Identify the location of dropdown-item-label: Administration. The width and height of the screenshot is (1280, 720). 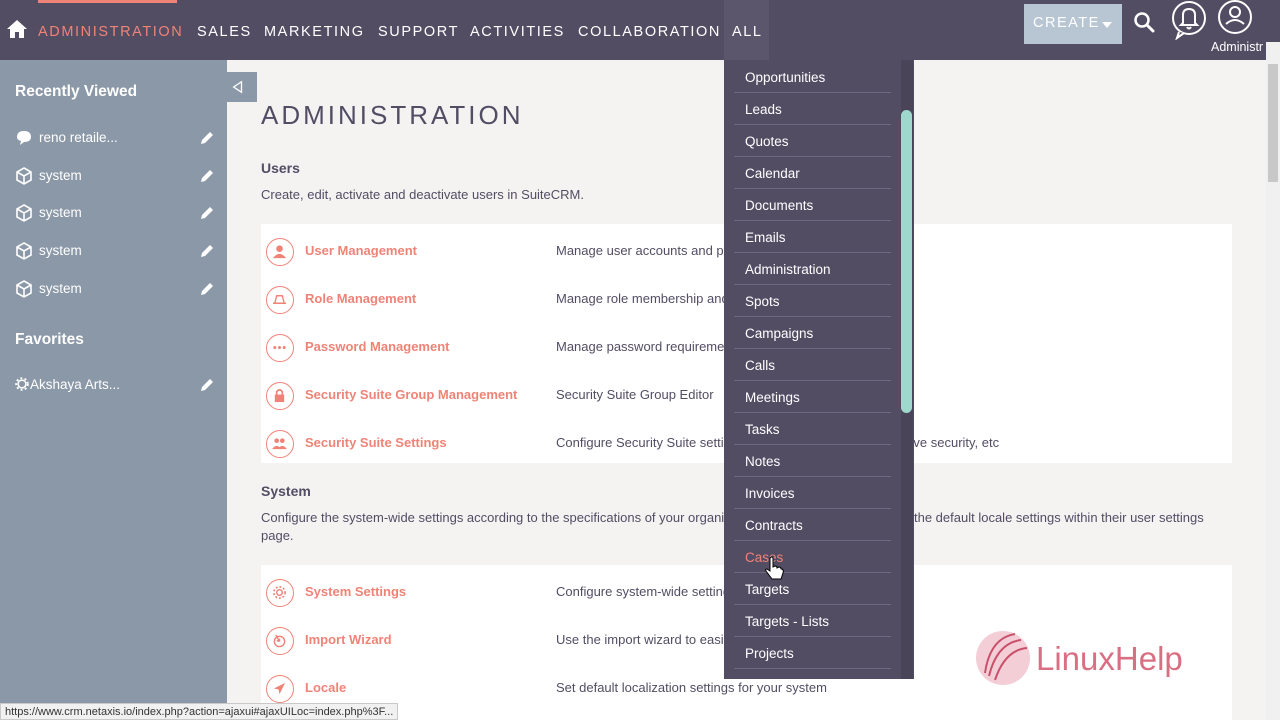
(788, 269).